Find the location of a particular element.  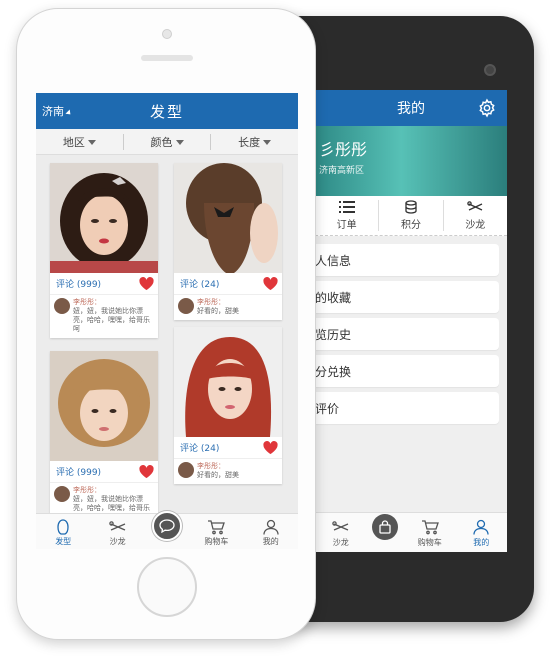

tab-label: 沙龙 is located at coordinates (475, 225).